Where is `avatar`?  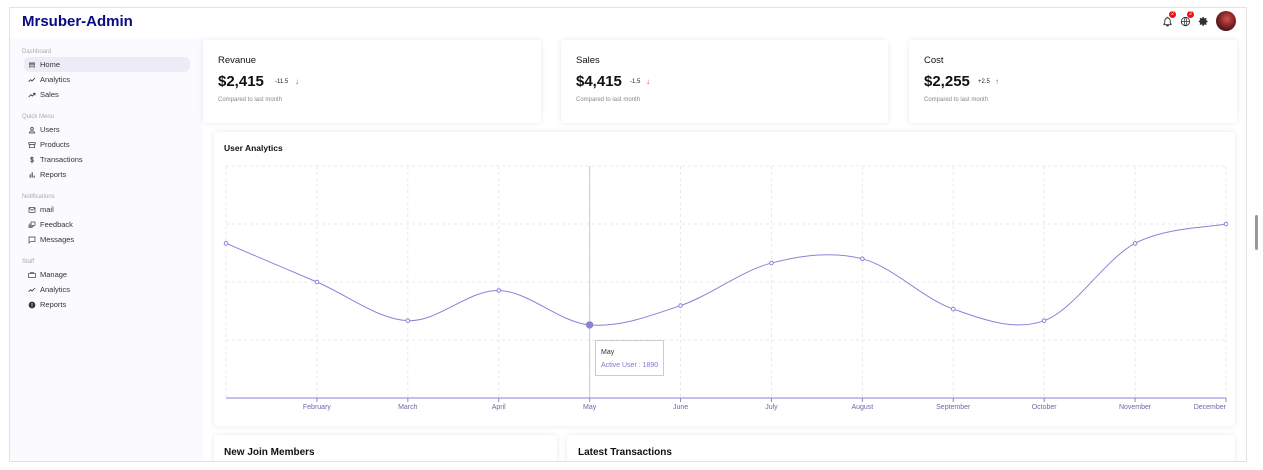 avatar is located at coordinates (1226, 21).